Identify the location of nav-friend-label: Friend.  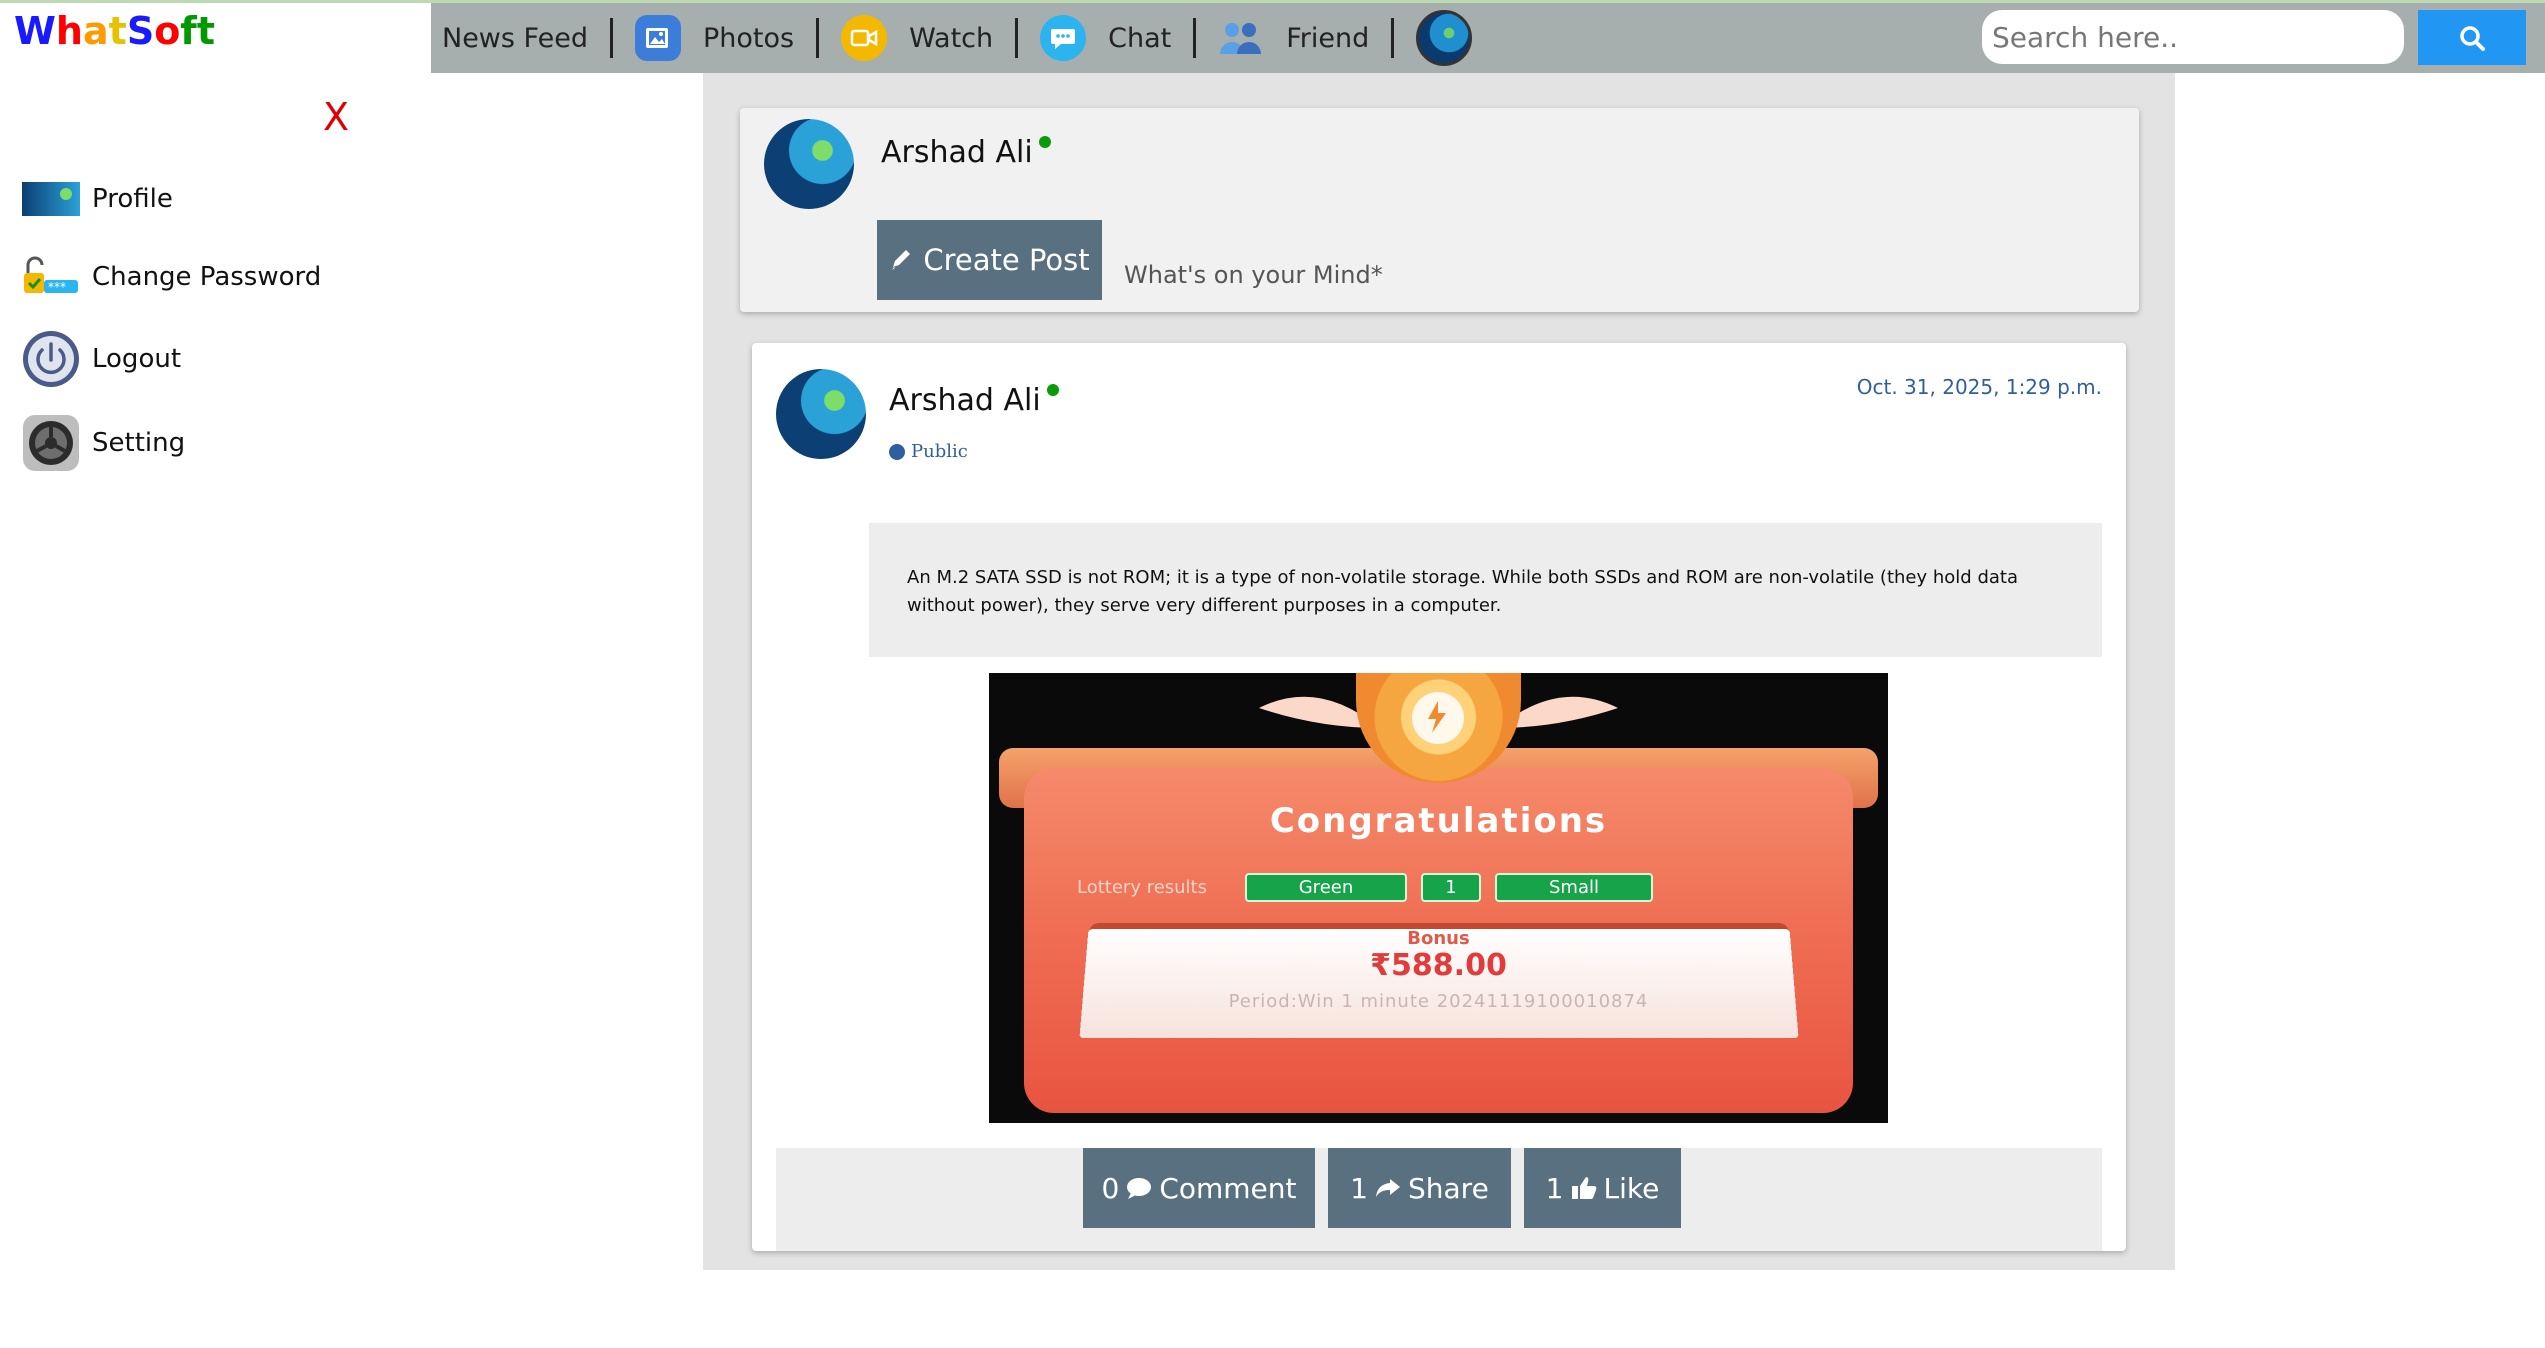
(1328, 38).